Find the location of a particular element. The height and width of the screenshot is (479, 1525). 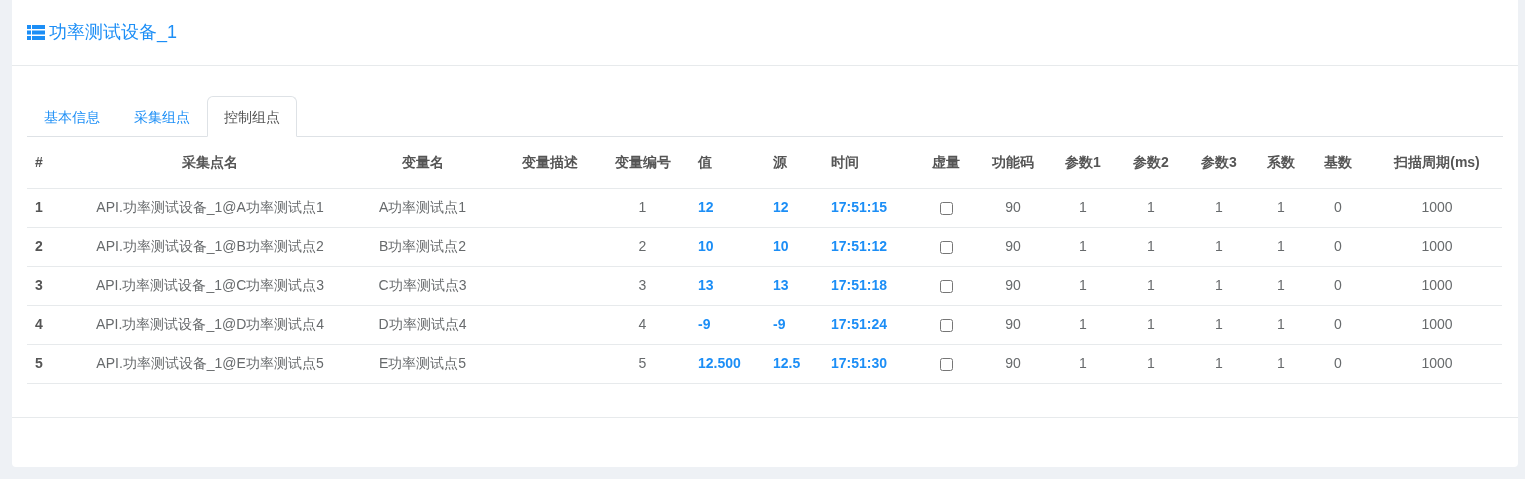

column-header: # is located at coordinates (53, 162).